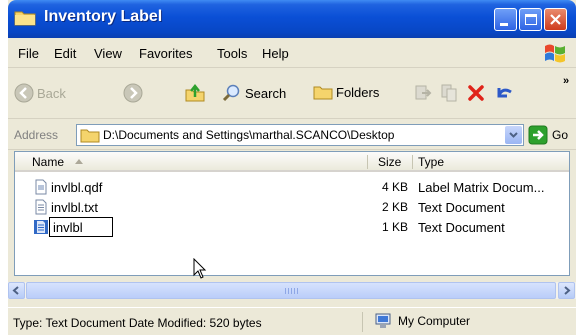  I want to click on search-label: Search, so click(266, 93).